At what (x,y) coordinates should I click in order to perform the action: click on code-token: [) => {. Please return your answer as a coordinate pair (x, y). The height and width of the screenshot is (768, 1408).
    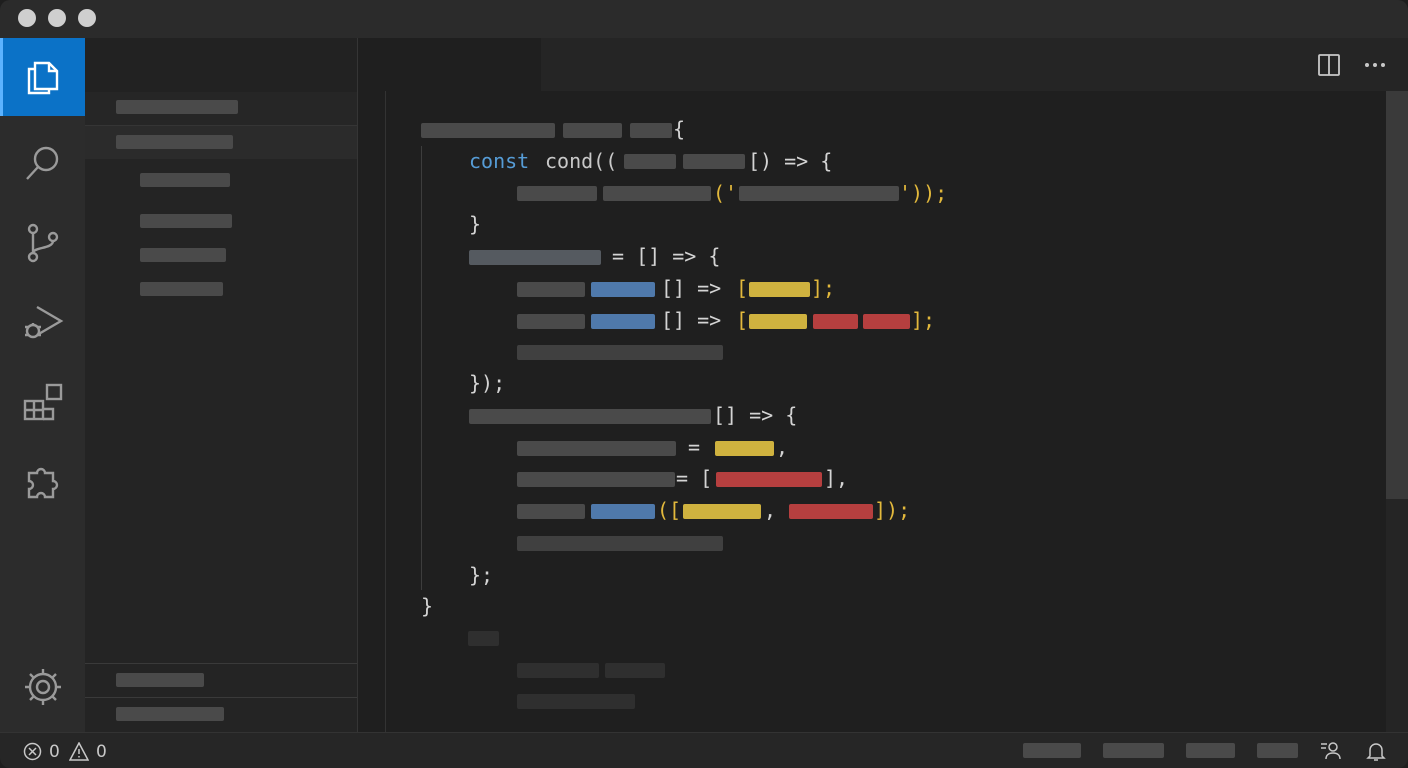
    Looking at the image, I should click on (790, 161).